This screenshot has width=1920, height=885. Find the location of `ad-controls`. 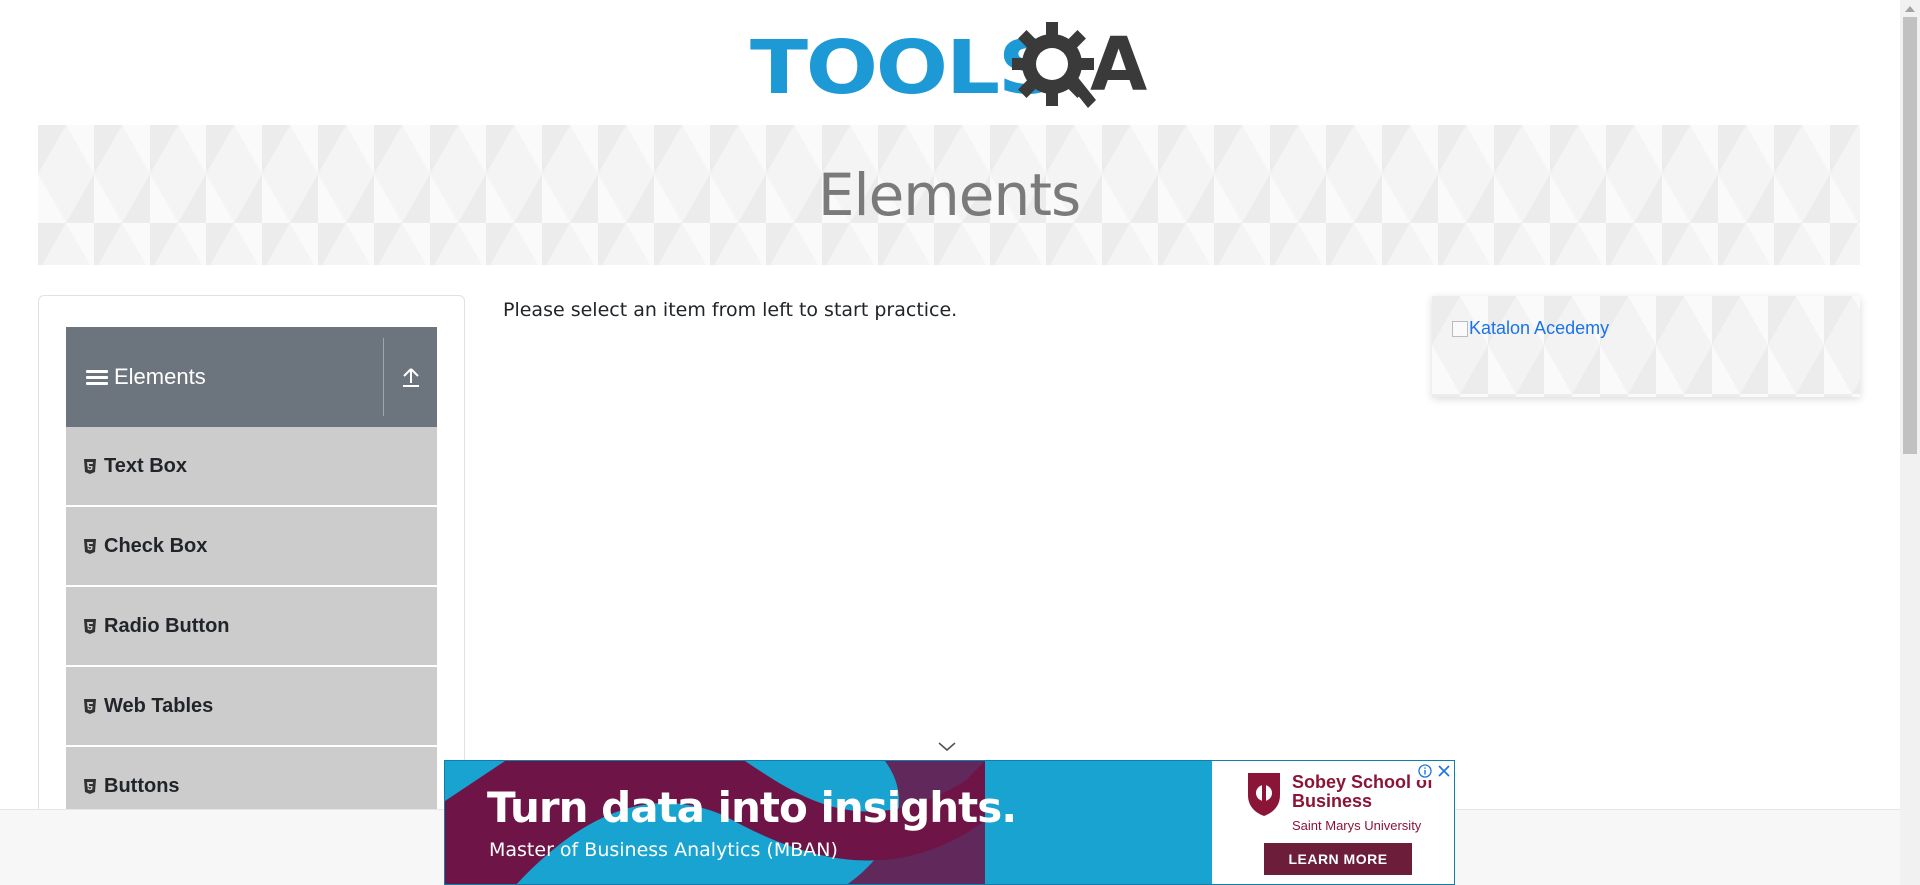

ad-controls is located at coordinates (1434, 771).